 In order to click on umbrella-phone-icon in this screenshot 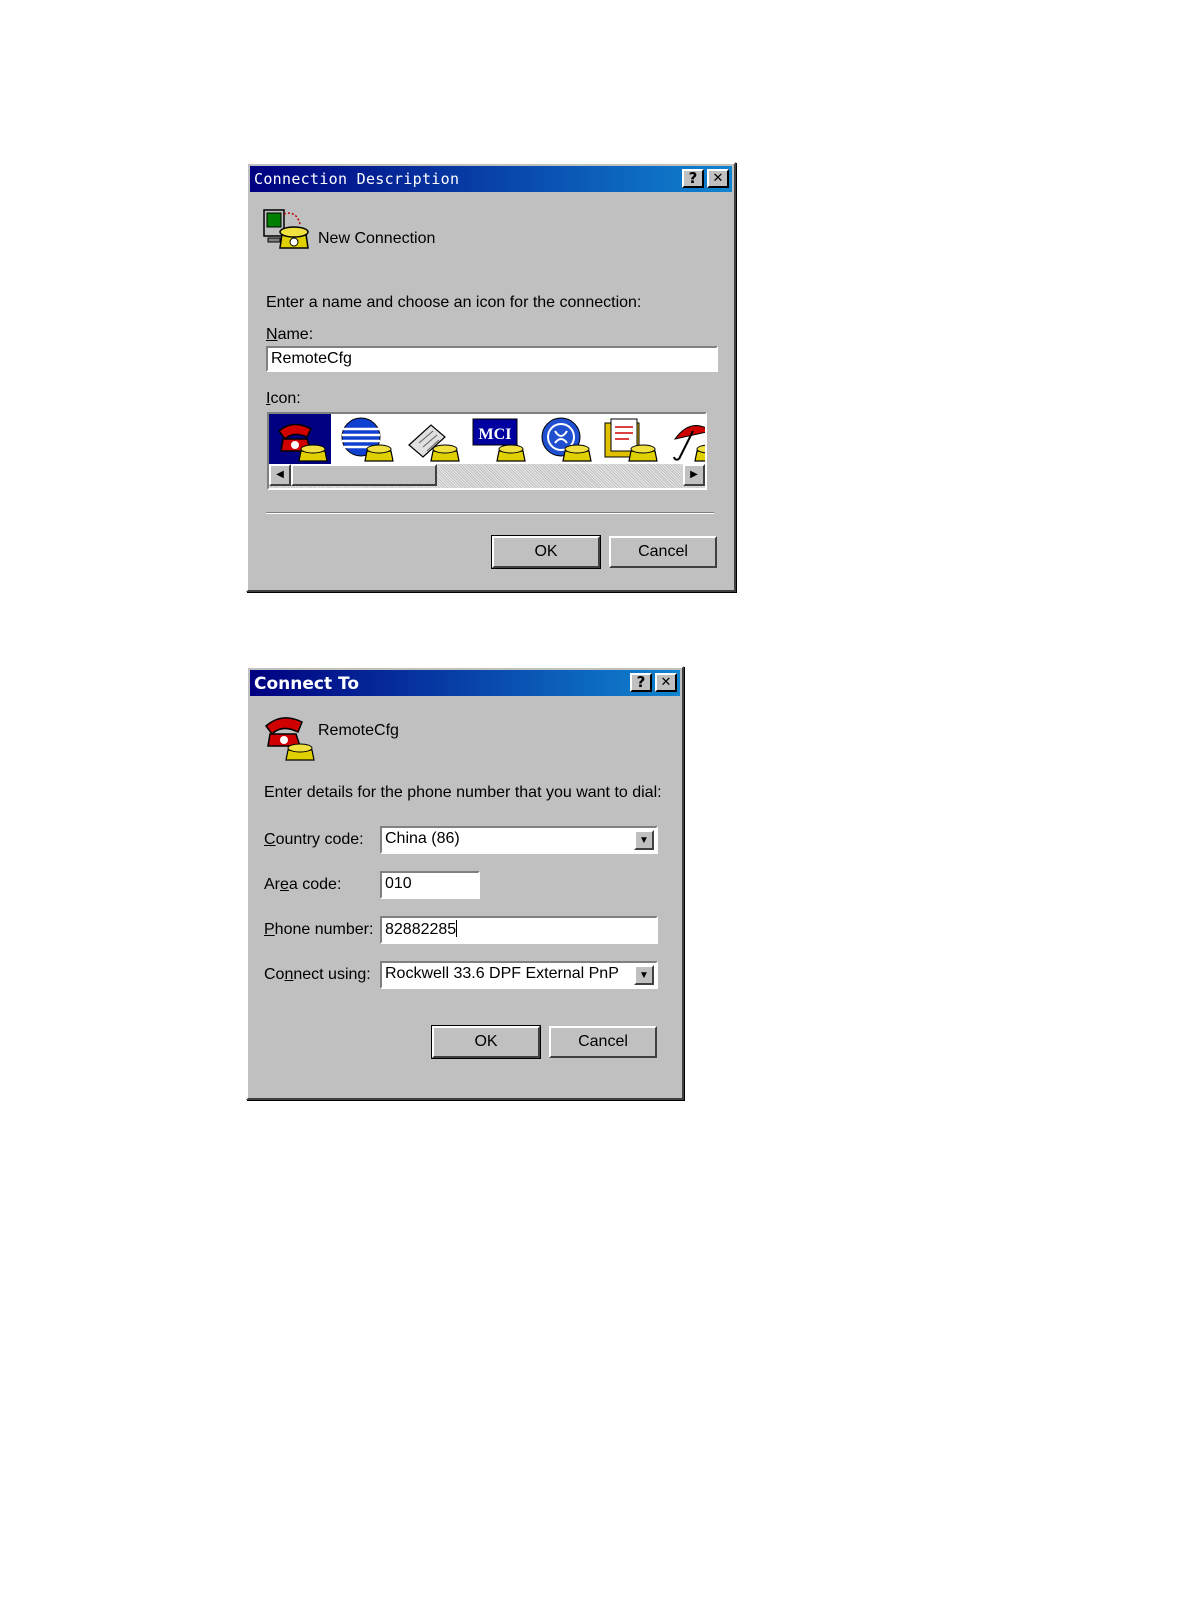, I will do `click(685, 439)`.